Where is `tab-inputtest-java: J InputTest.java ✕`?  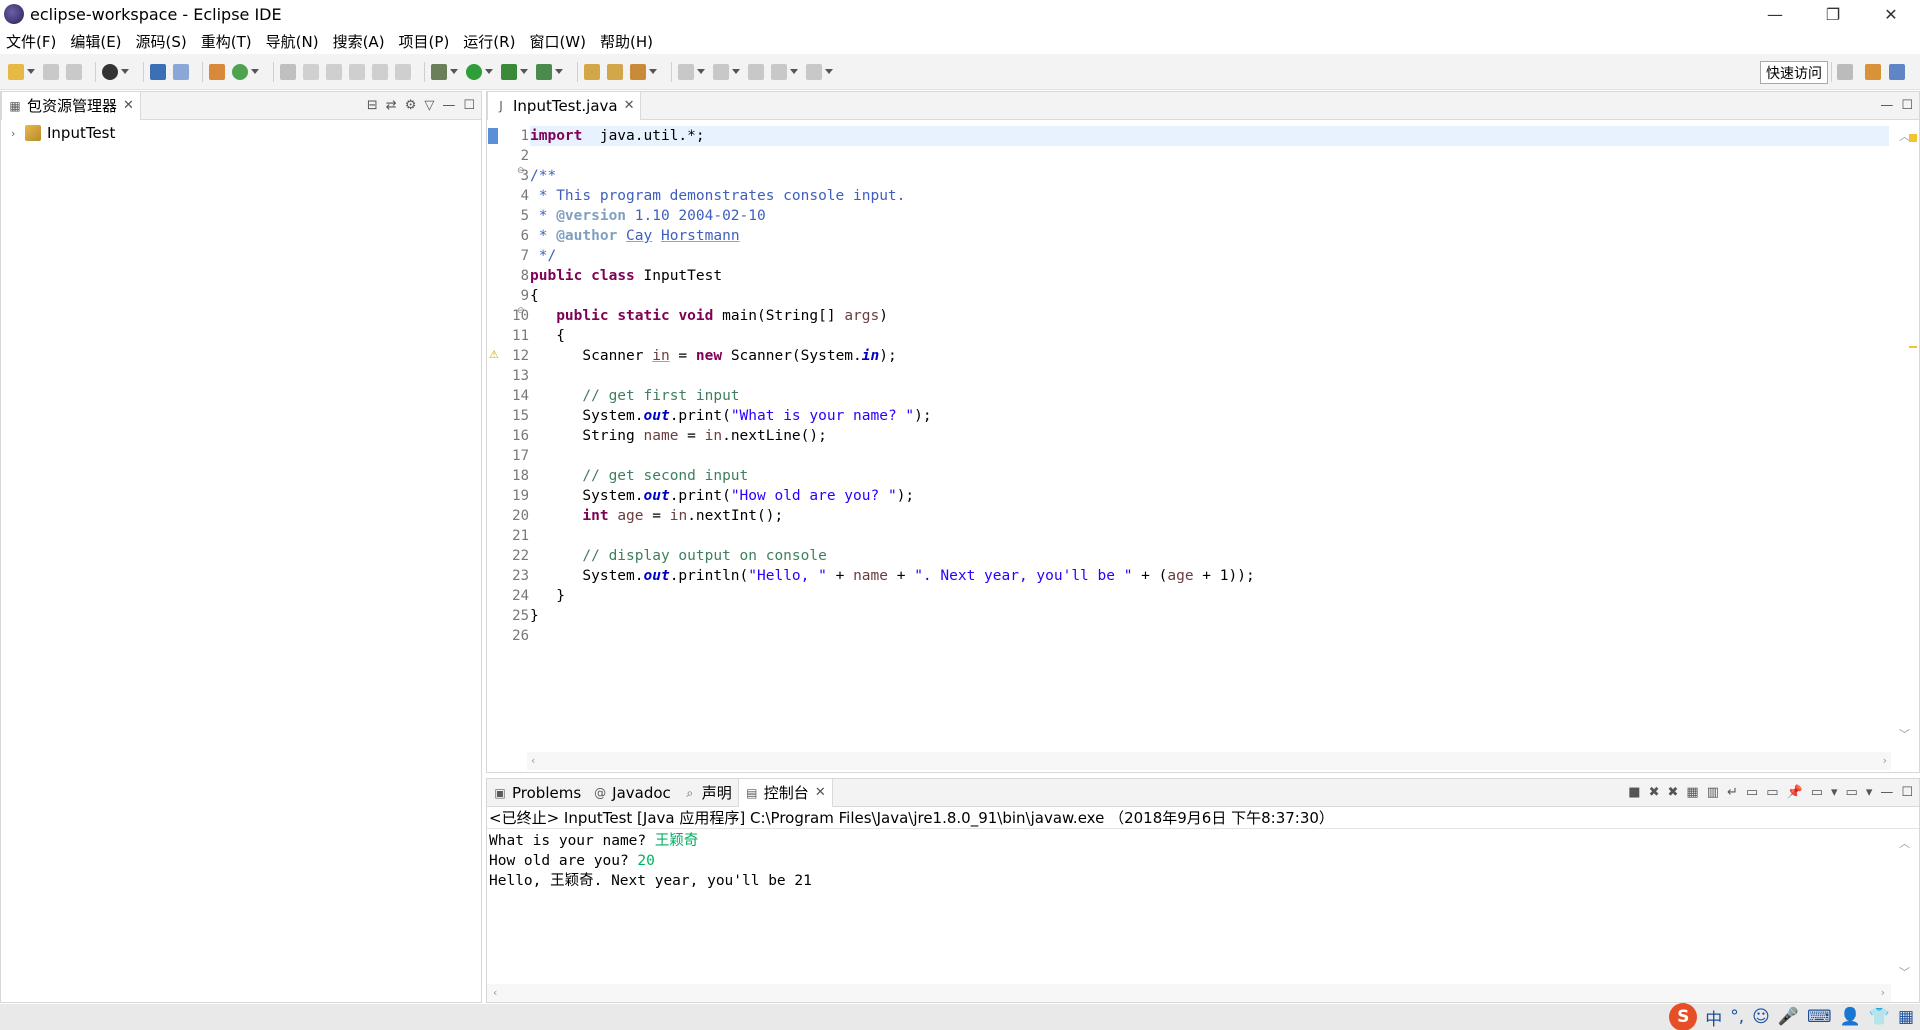
tab-inputtest-java: J InputTest.java ✕ is located at coordinates (564, 105).